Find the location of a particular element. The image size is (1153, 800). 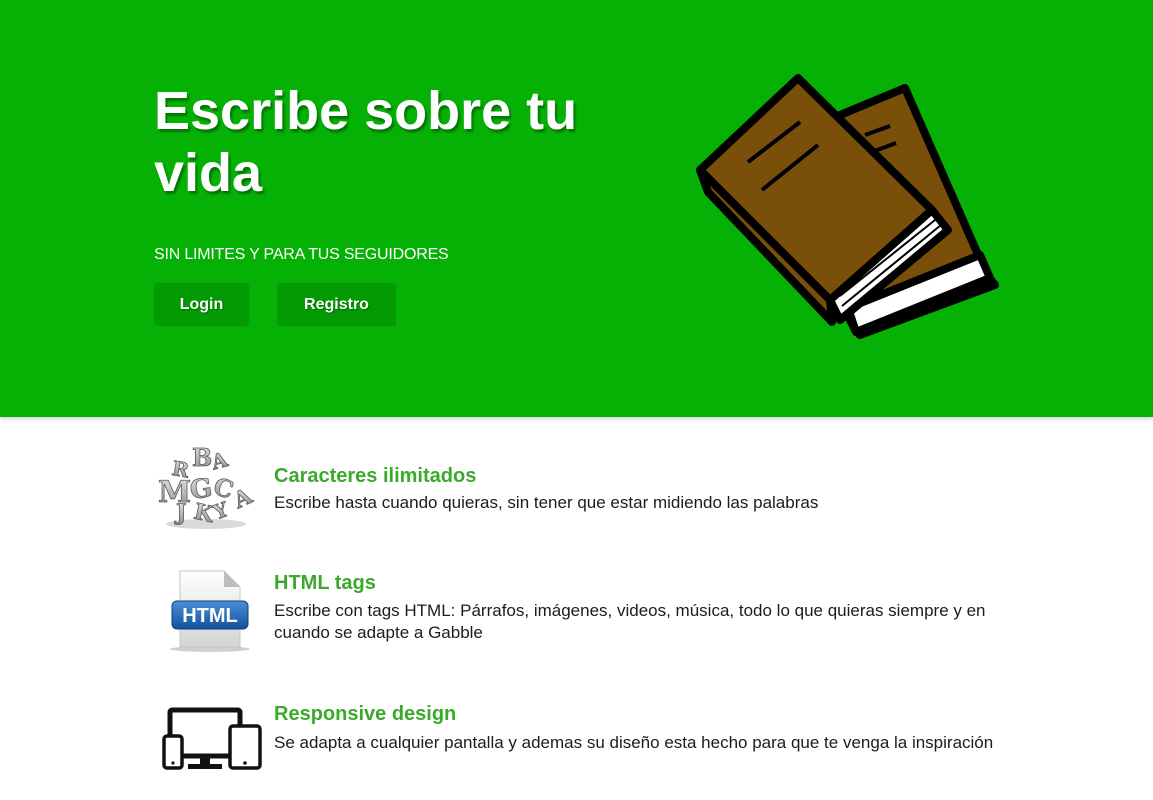

devices-icon is located at coordinates (212, 738).